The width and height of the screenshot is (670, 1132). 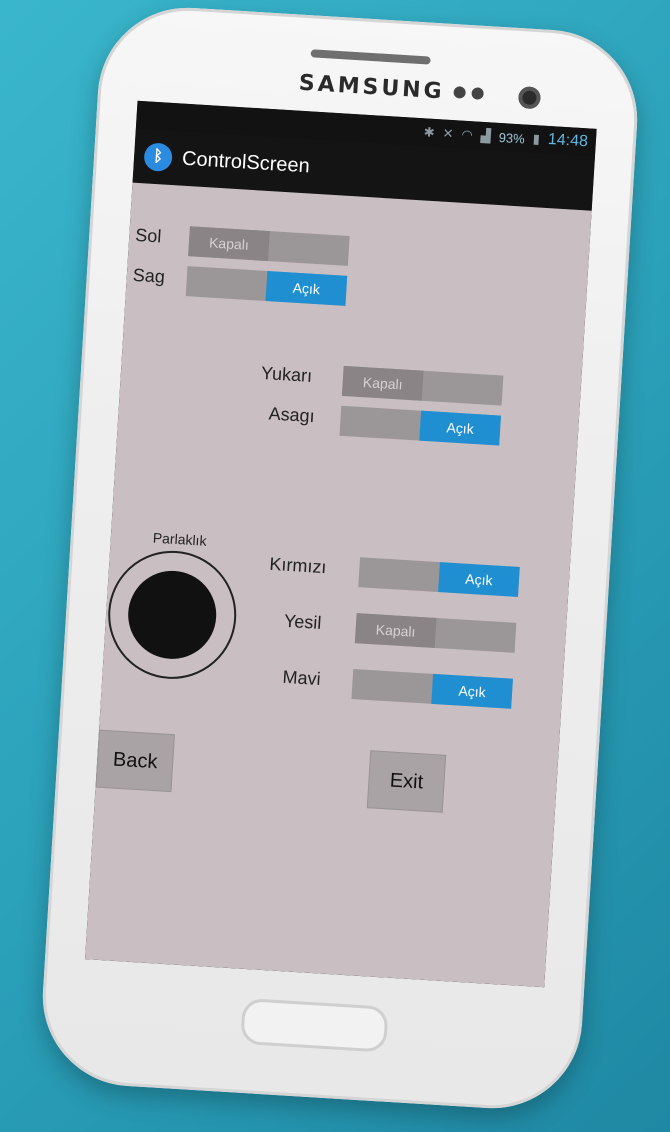 What do you see at coordinates (158, 157) in the screenshot?
I see `bluetooth-icon: ᛒ` at bounding box center [158, 157].